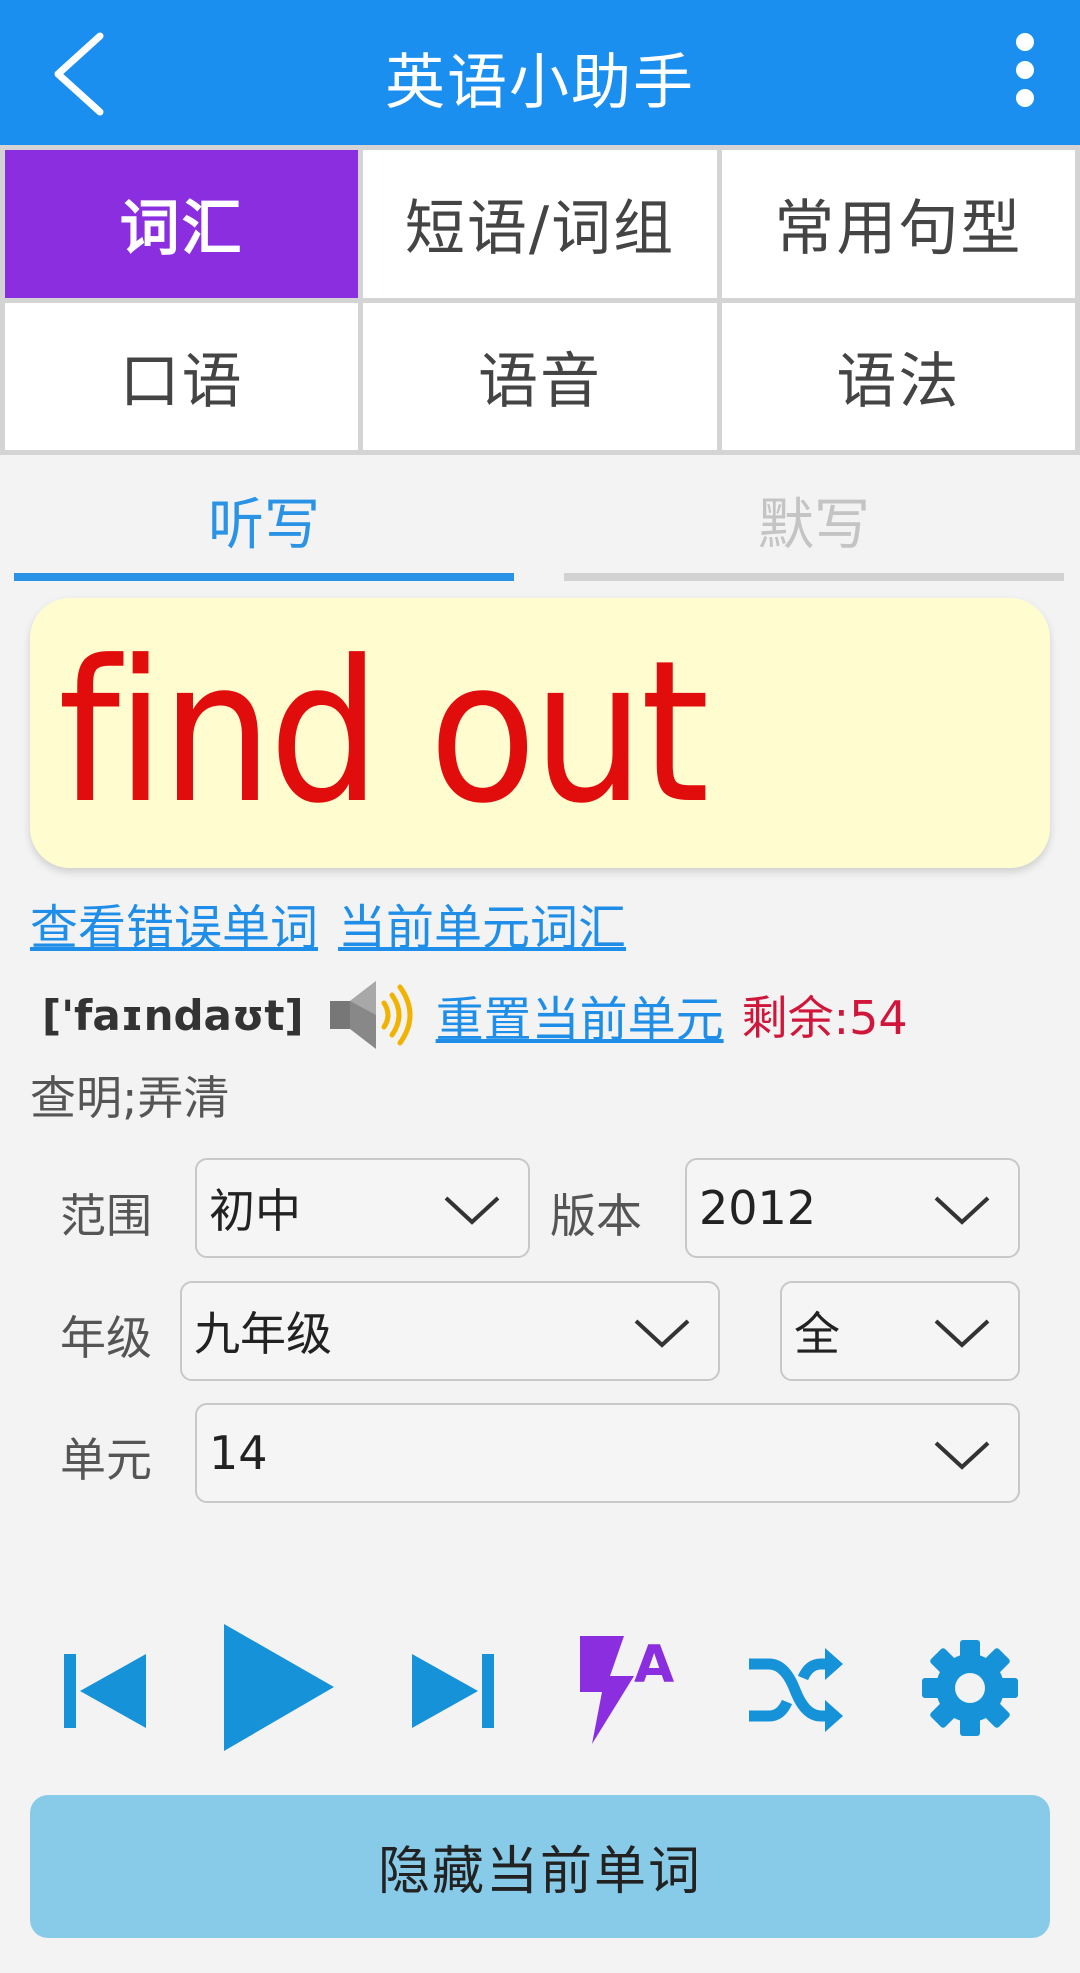 This screenshot has width=1080, height=1973. Describe the element at coordinates (596, 1216) in the screenshot. I see `version-label: 版本` at that location.